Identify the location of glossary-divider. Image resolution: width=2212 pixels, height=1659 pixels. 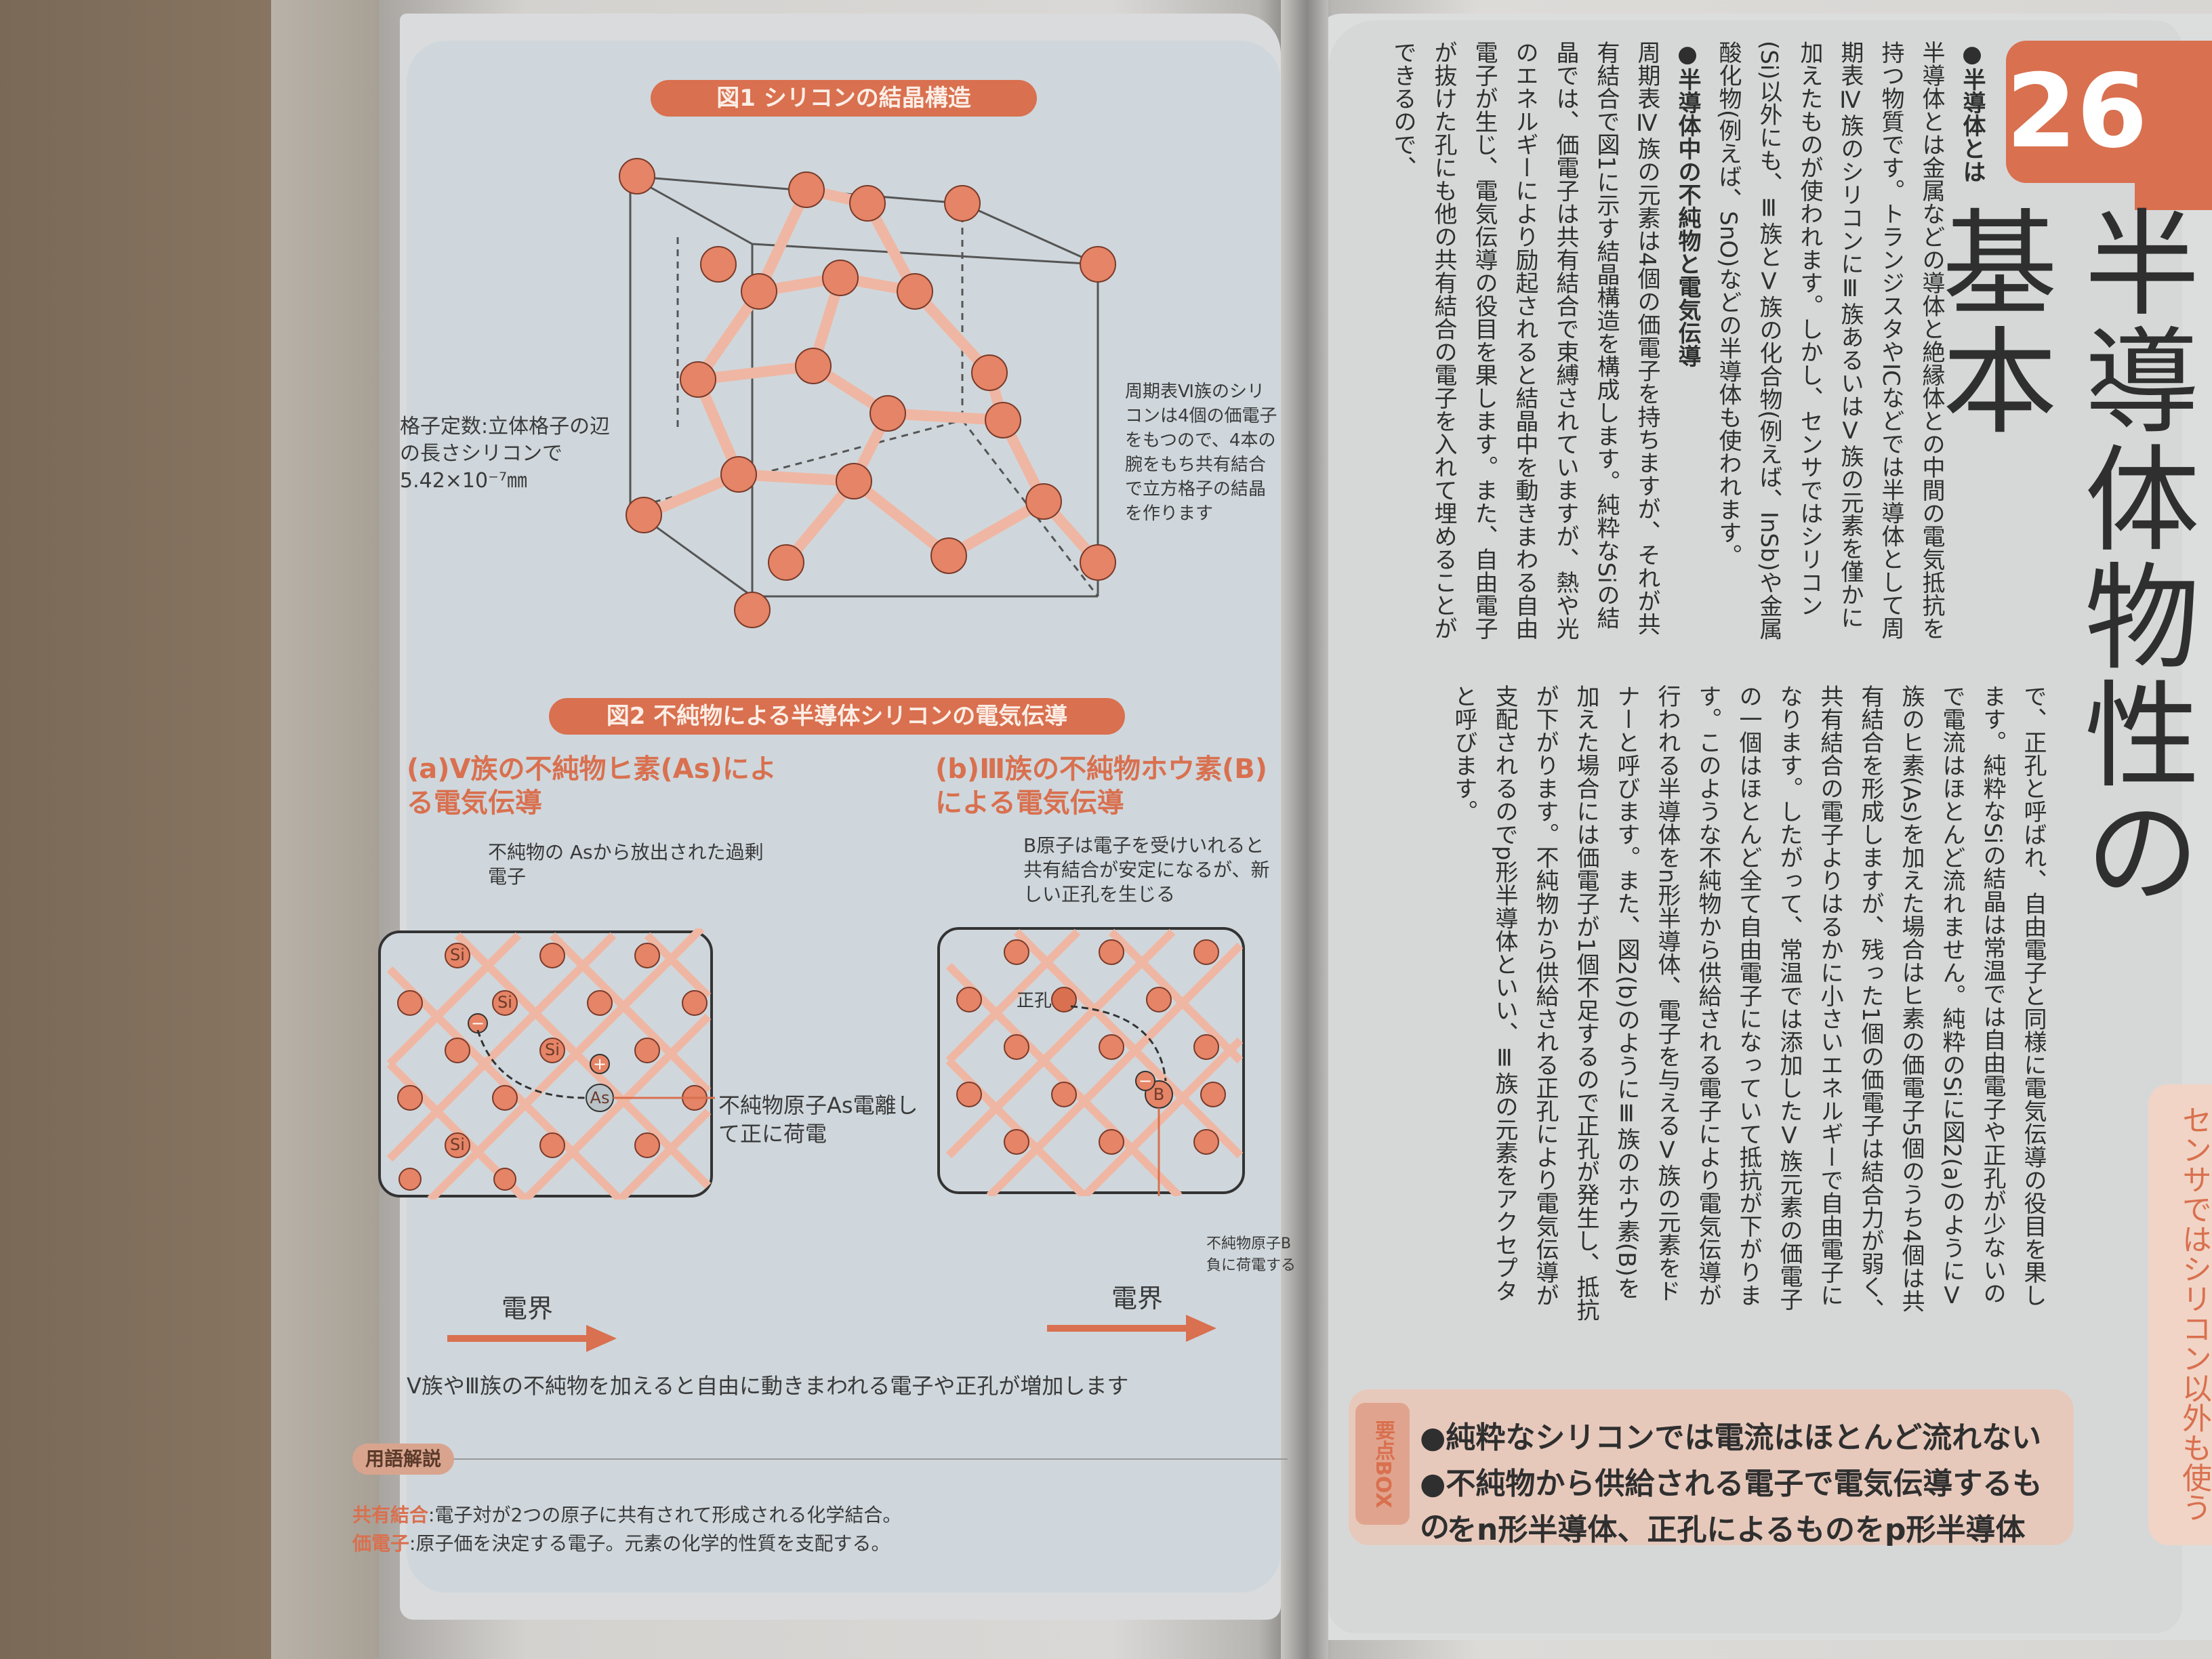
(871, 1459).